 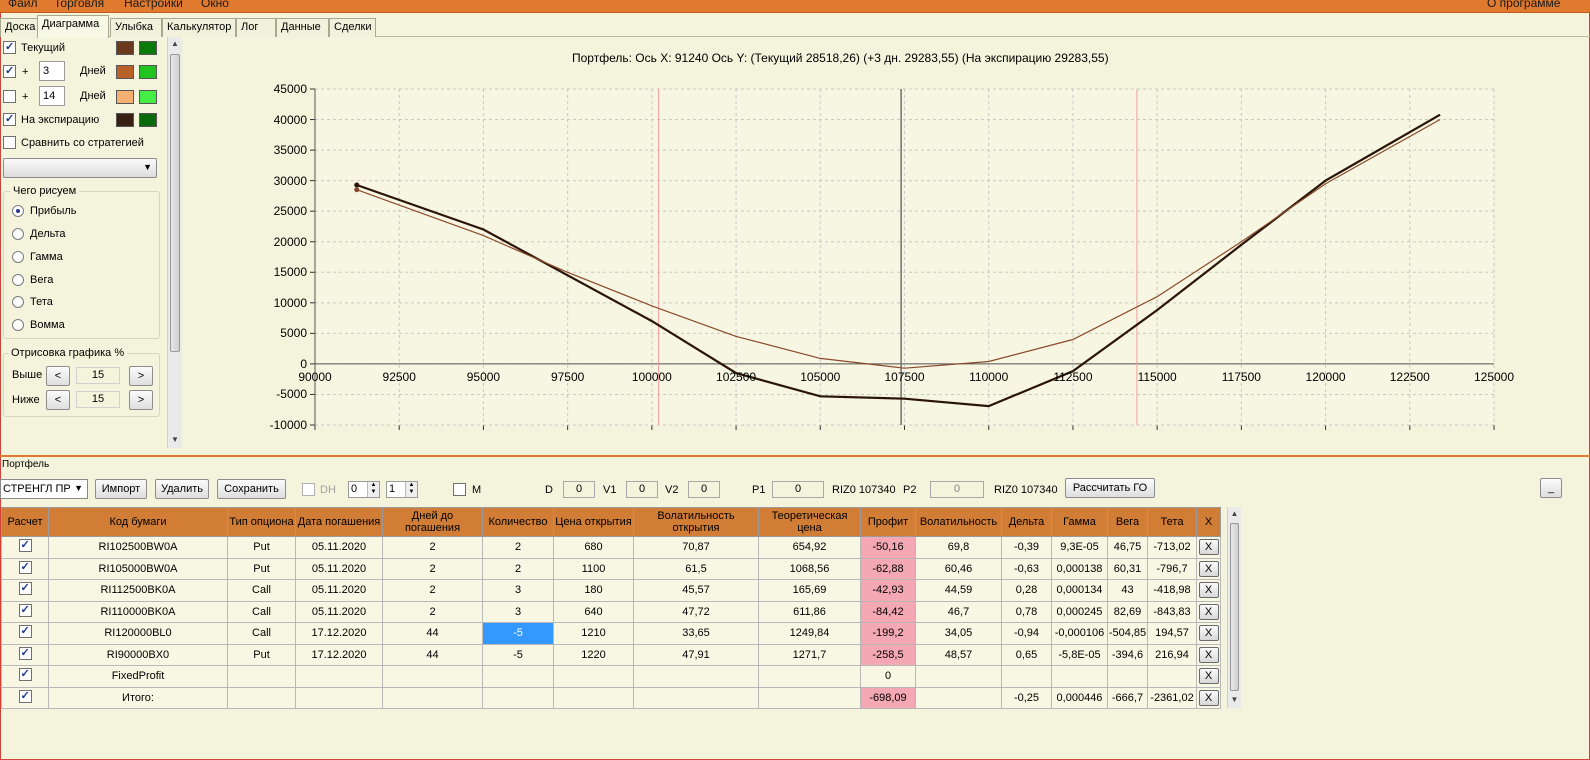 What do you see at coordinates (1127, 568) in the screenshot?
I see `table-cell: 60,31` at bounding box center [1127, 568].